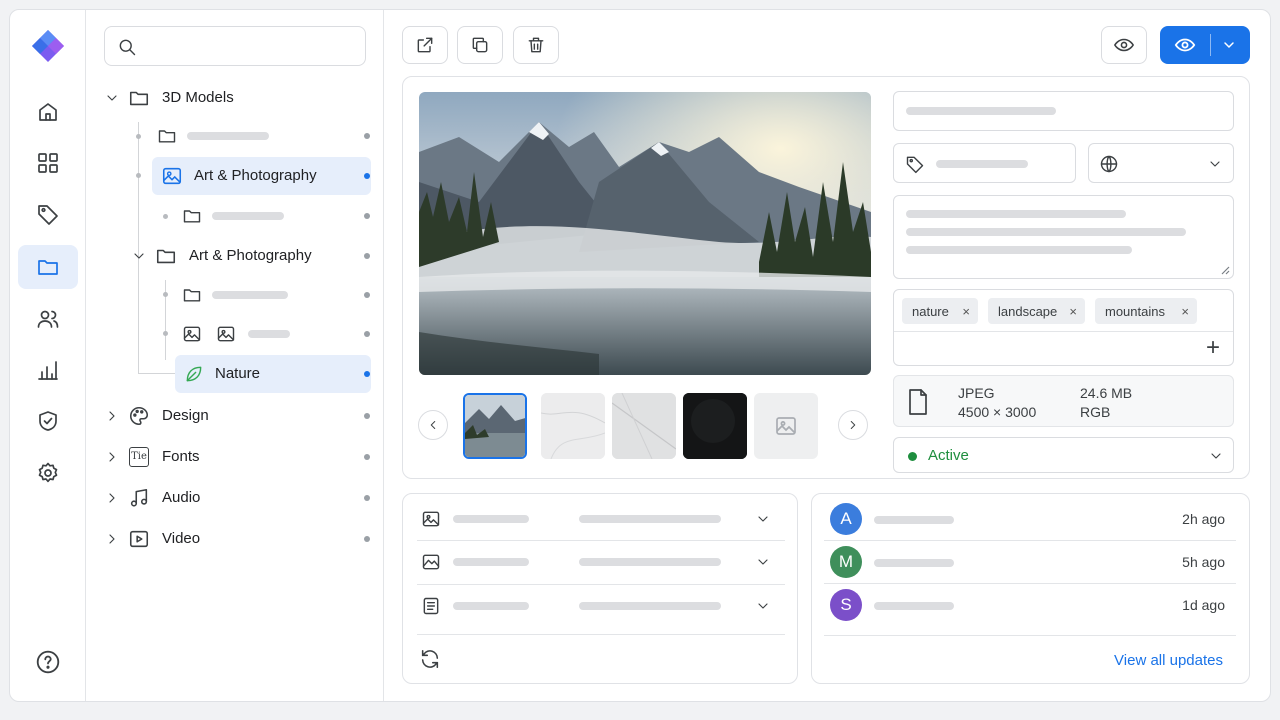  Describe the element at coordinates (48, 421) in the screenshot. I see `shield-icon` at that location.